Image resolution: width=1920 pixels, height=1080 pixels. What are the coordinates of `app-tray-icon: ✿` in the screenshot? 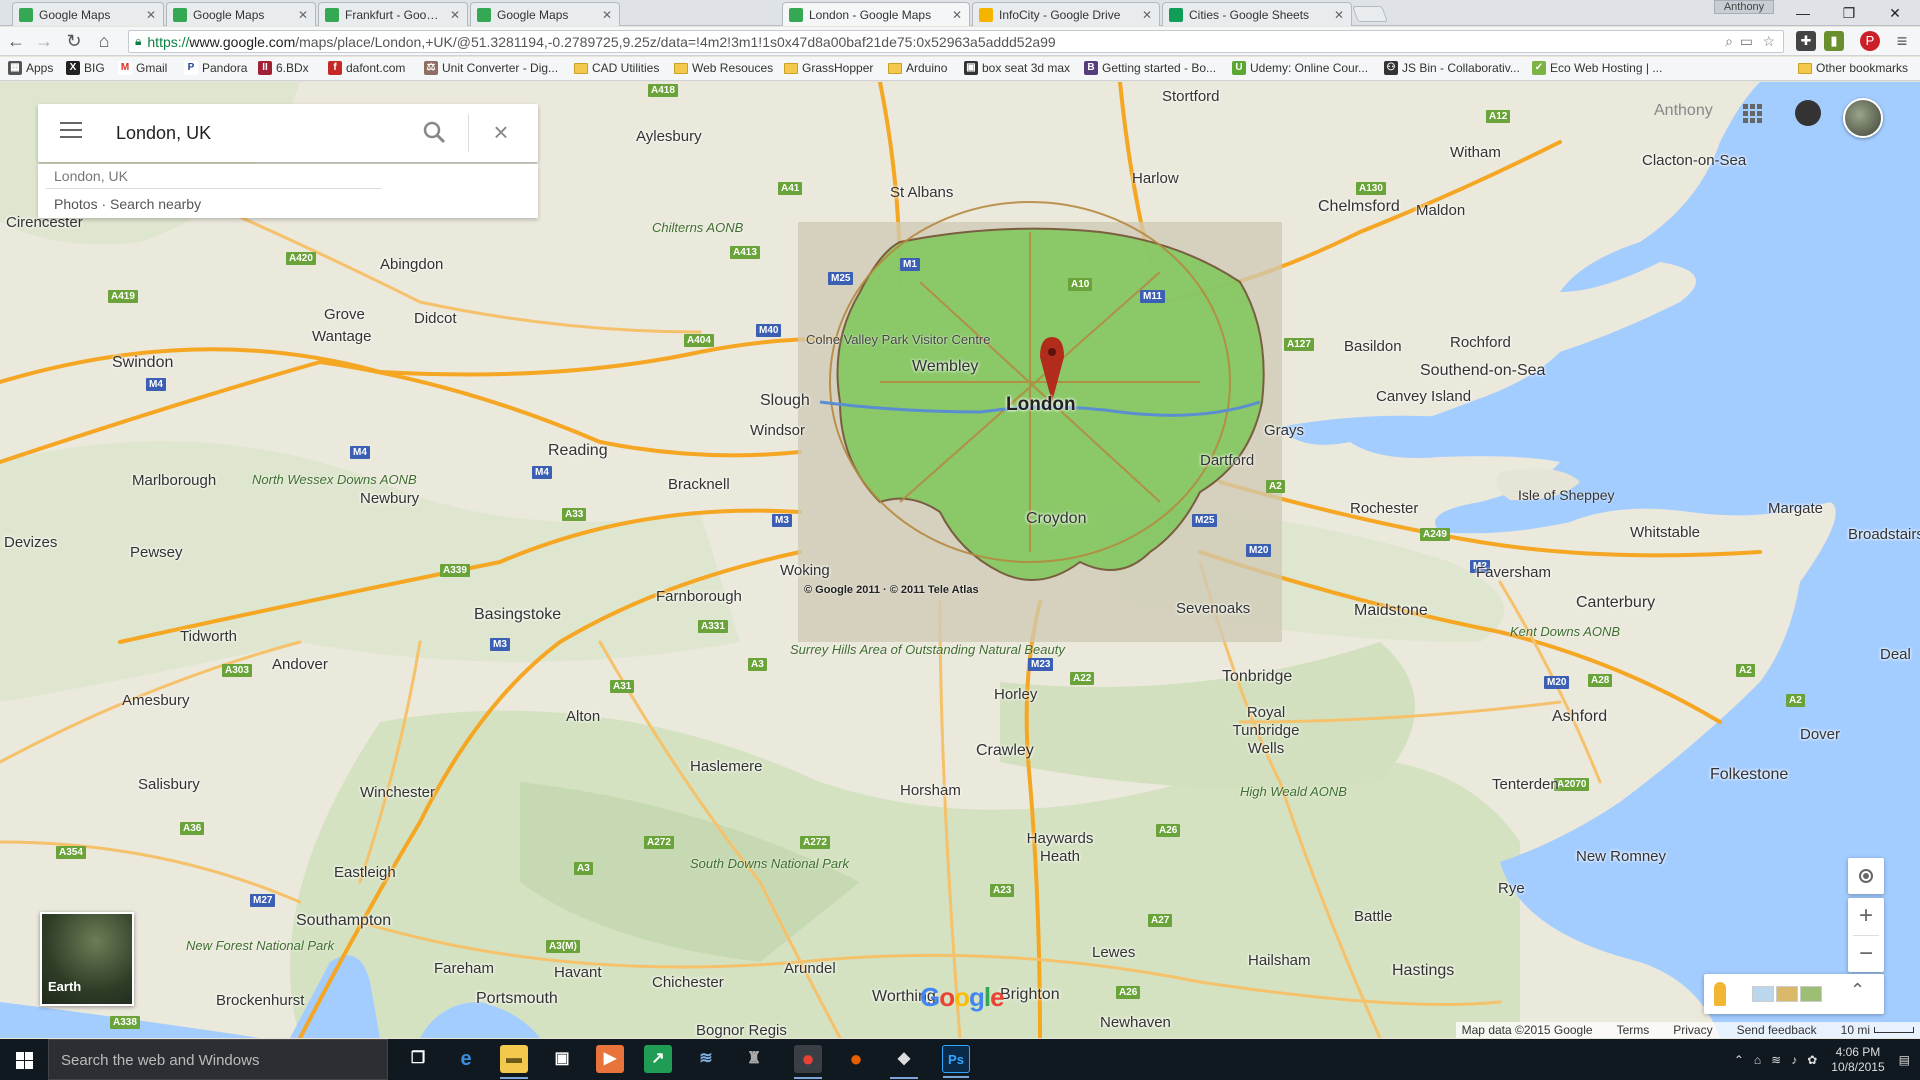 It's located at (1812, 1060).